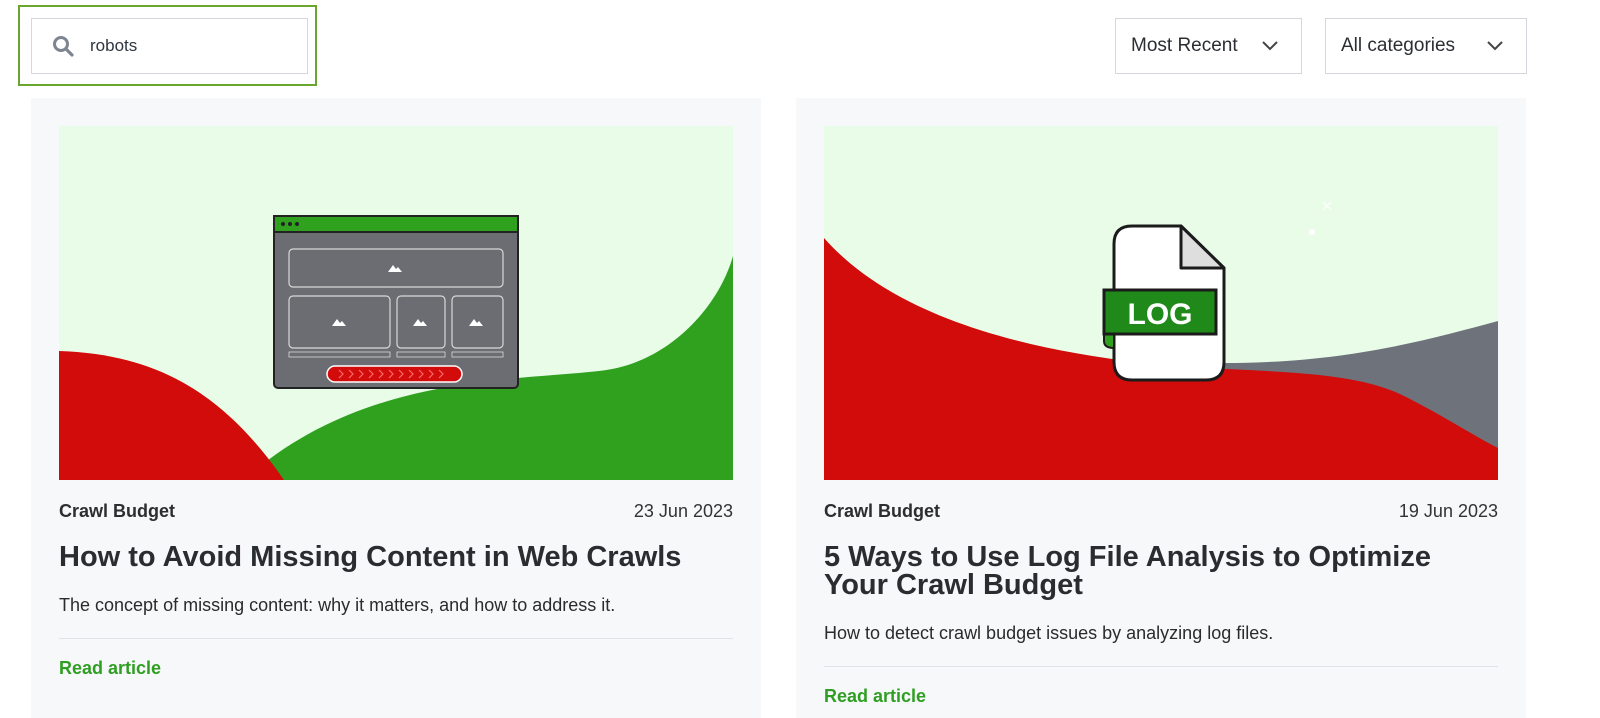  I want to click on sort-select: Most Recent, so click(1208, 46).